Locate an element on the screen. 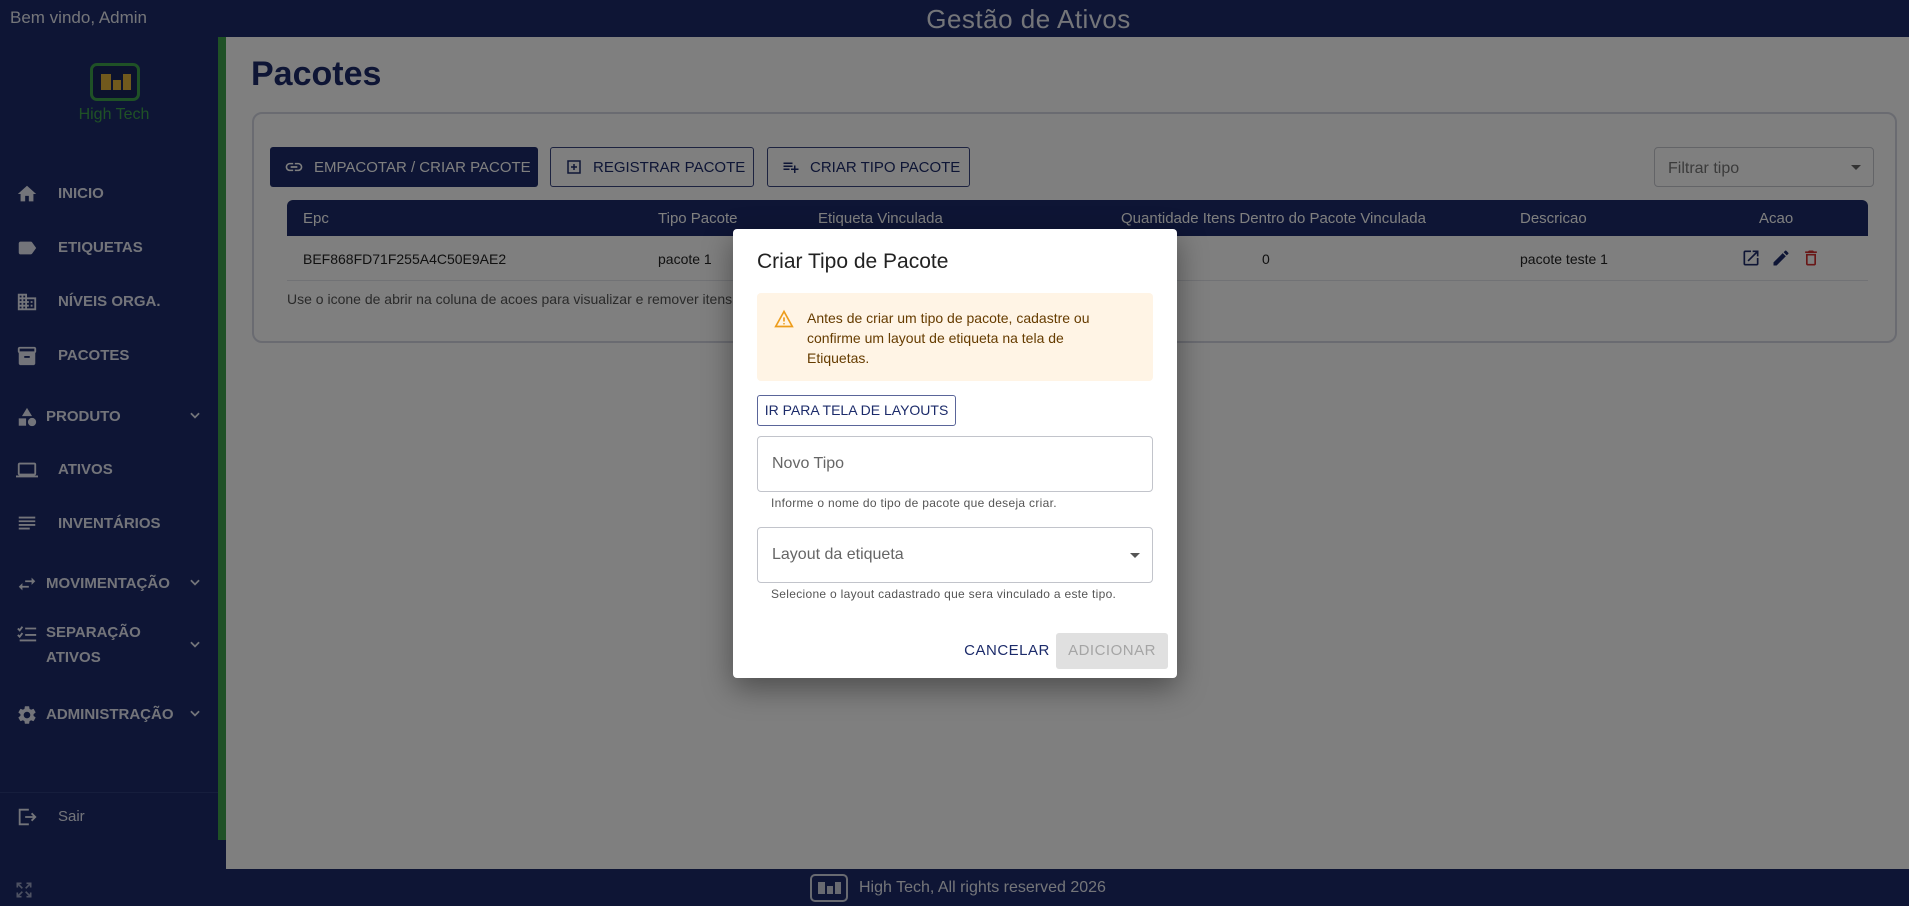 The height and width of the screenshot is (906, 1909). new-type-placeholder: Novo Tipo is located at coordinates (808, 463).